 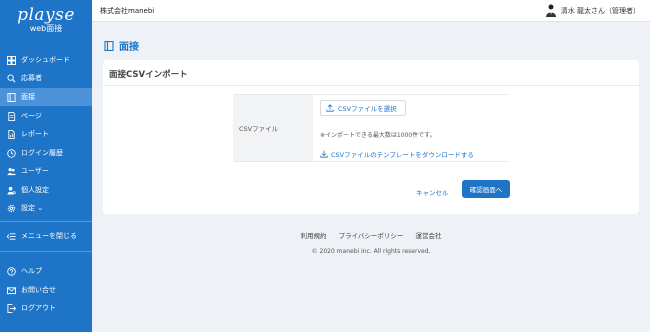 I want to click on sidebar-item-logout: ログアウト, so click(x=46, y=308).